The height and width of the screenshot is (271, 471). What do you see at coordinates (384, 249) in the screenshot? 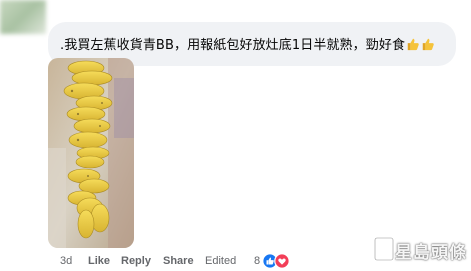
I see `watermark-logo-icon` at bounding box center [384, 249].